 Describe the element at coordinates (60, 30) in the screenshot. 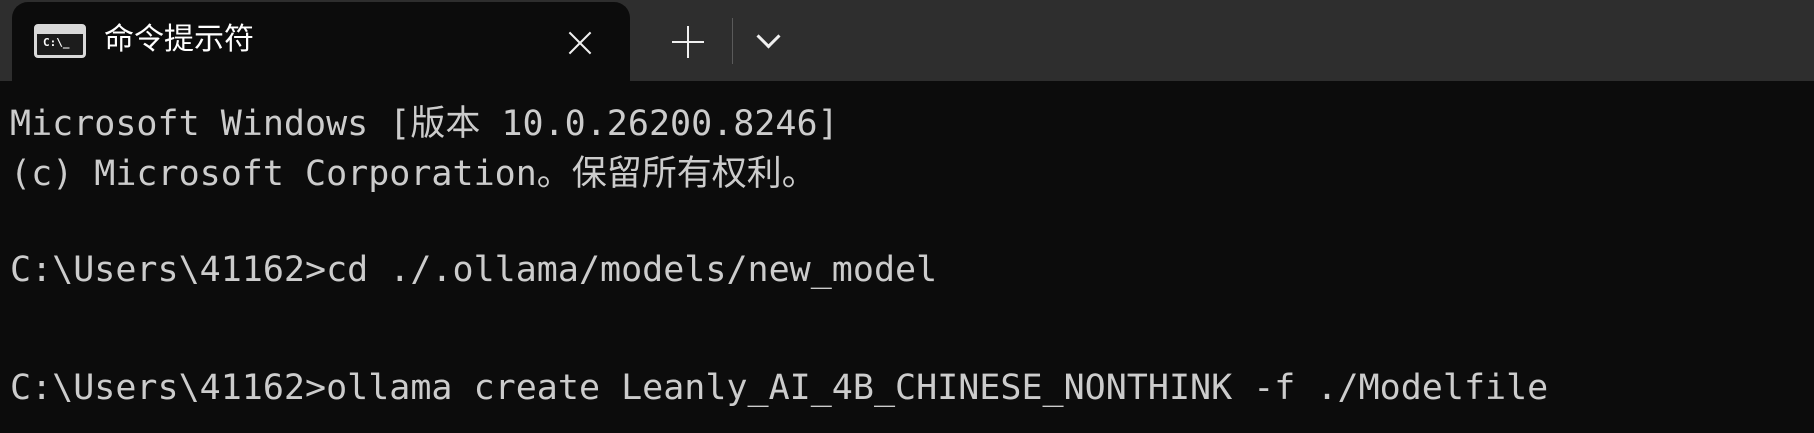

I see `cmd-icon-bar` at that location.